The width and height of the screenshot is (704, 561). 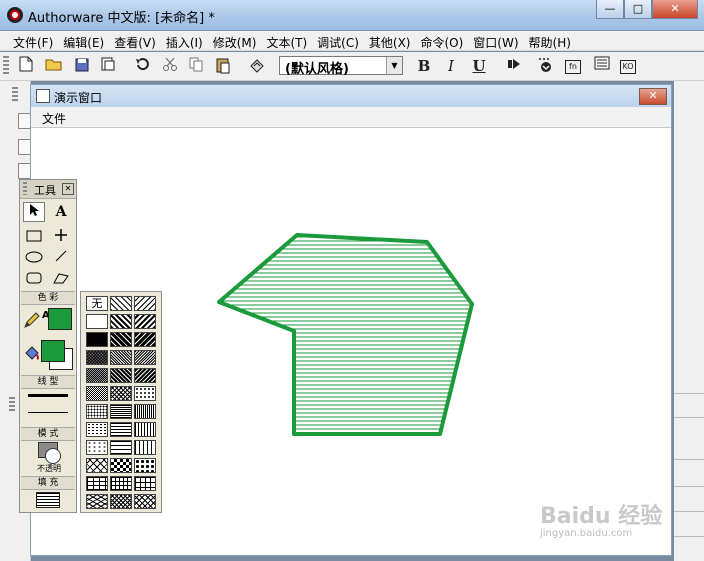 What do you see at coordinates (135, 40) in the screenshot?
I see `menu-view: 查看(V)` at bounding box center [135, 40].